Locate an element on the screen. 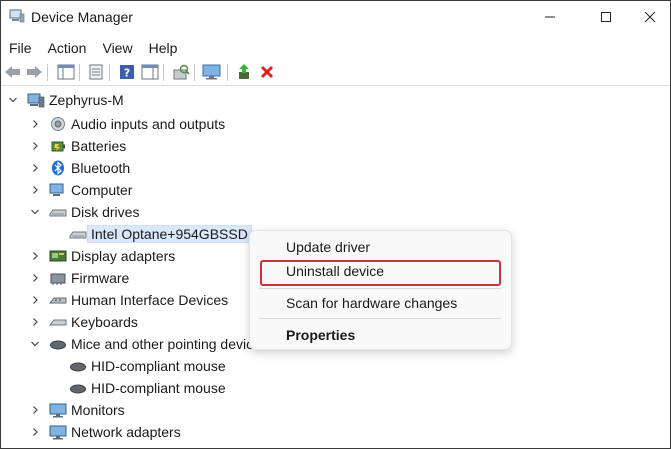 This screenshot has width=671, height=449. tree-item-bluetooth: Bluetooth is located at coordinates (79, 168).